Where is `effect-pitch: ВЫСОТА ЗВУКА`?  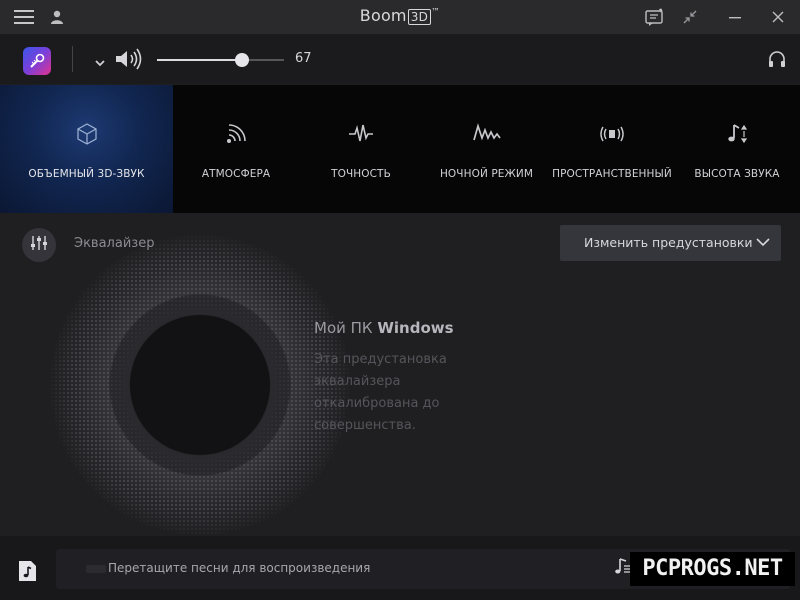
effect-pitch: ВЫСОТА ЗВУКА is located at coordinates (737, 149).